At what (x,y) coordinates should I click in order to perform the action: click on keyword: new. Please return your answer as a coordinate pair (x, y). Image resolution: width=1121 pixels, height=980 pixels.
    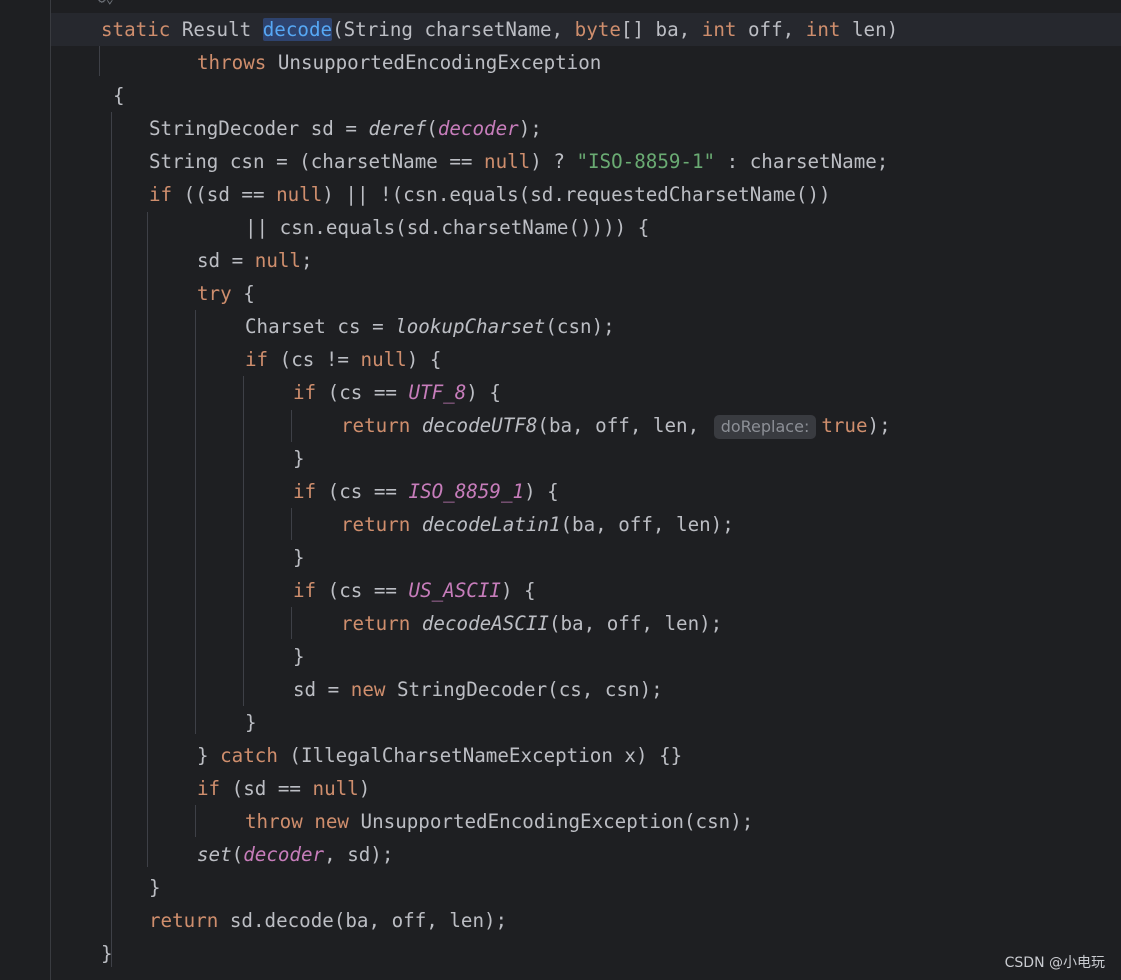
    Looking at the image, I should click on (331, 821).